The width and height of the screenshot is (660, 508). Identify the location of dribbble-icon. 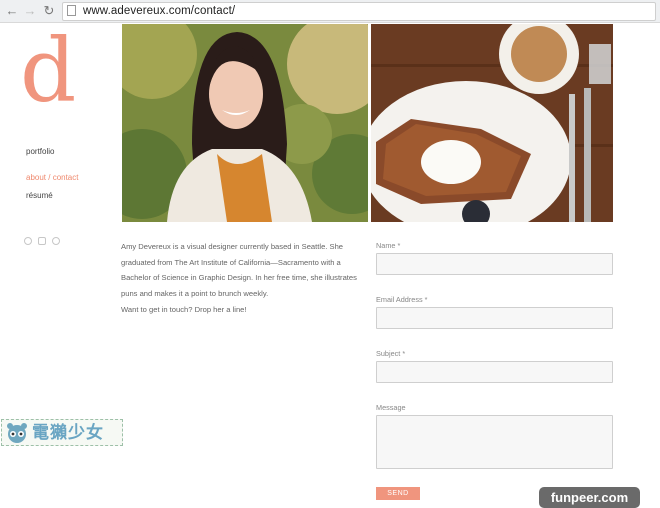
(56, 241).